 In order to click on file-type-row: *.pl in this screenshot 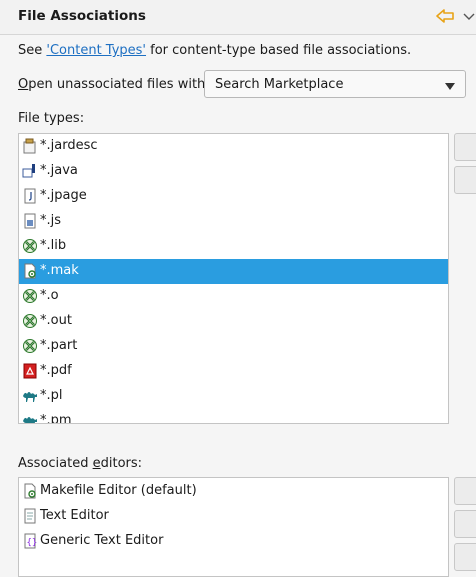, I will do `click(233, 396)`.